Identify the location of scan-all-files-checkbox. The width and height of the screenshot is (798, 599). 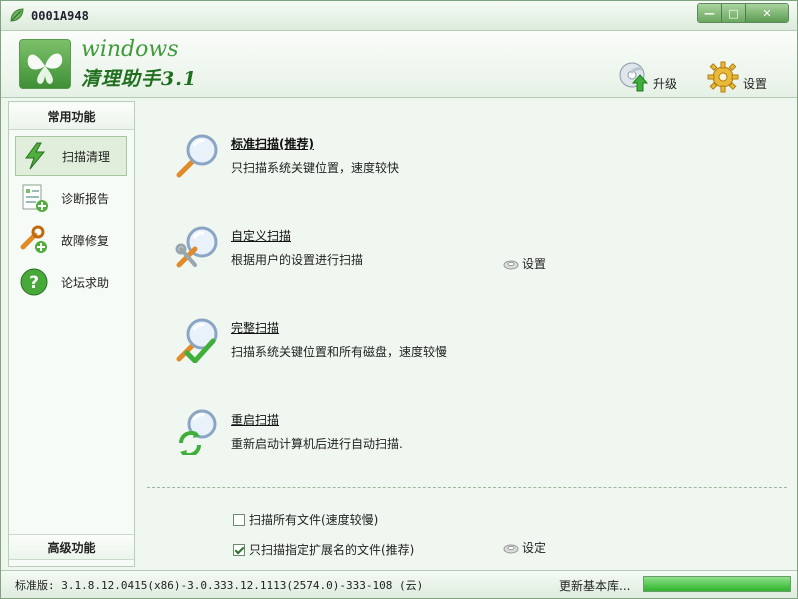
(239, 519).